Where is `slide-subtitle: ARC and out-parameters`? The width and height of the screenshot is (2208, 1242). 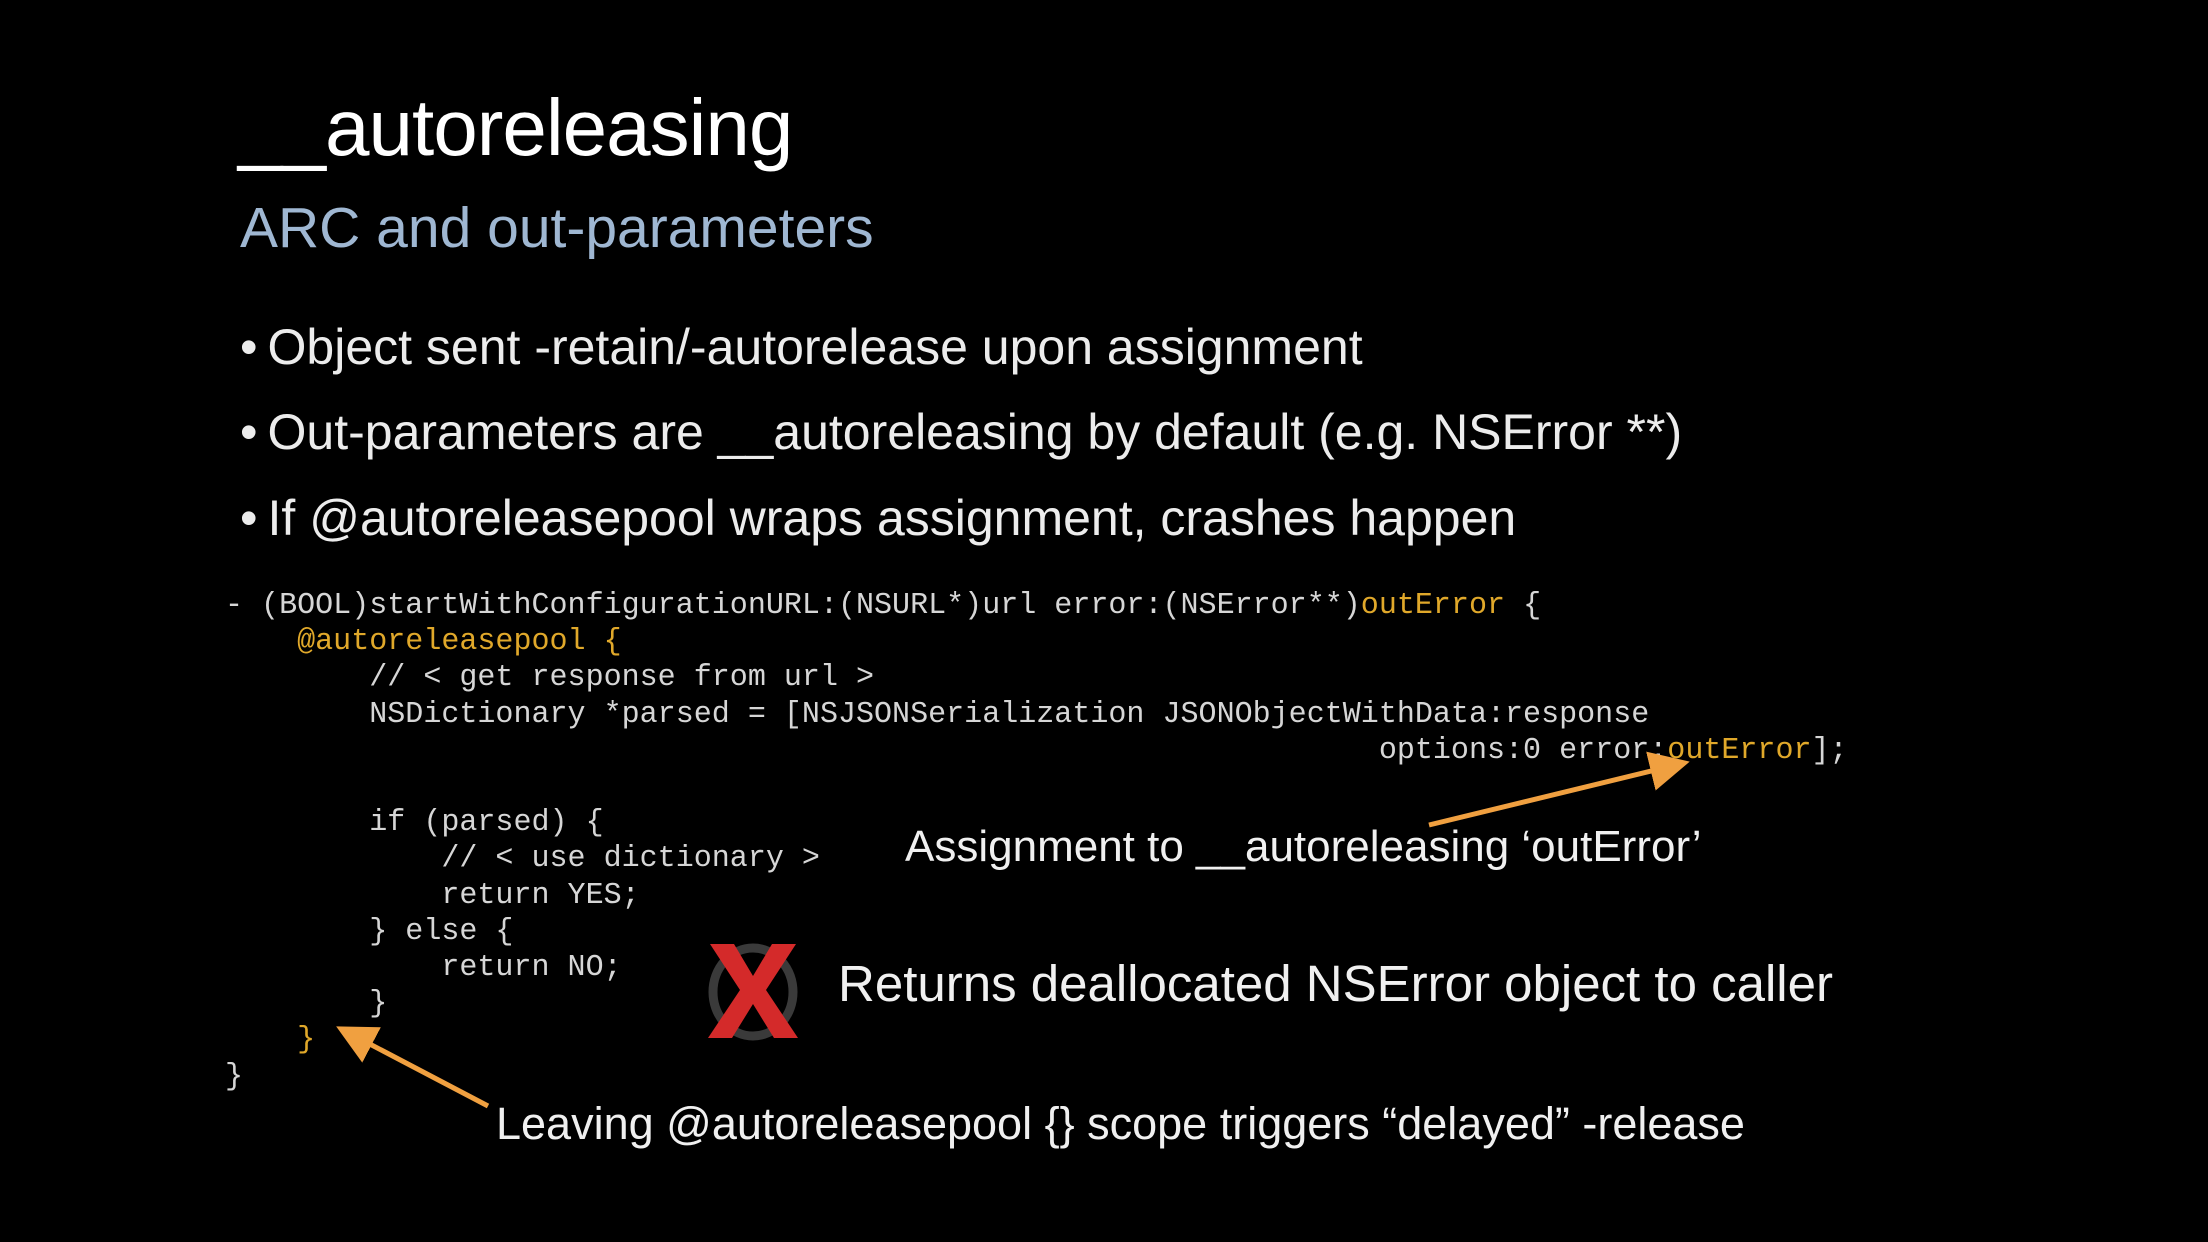 slide-subtitle: ARC and out-parameters is located at coordinates (557, 228).